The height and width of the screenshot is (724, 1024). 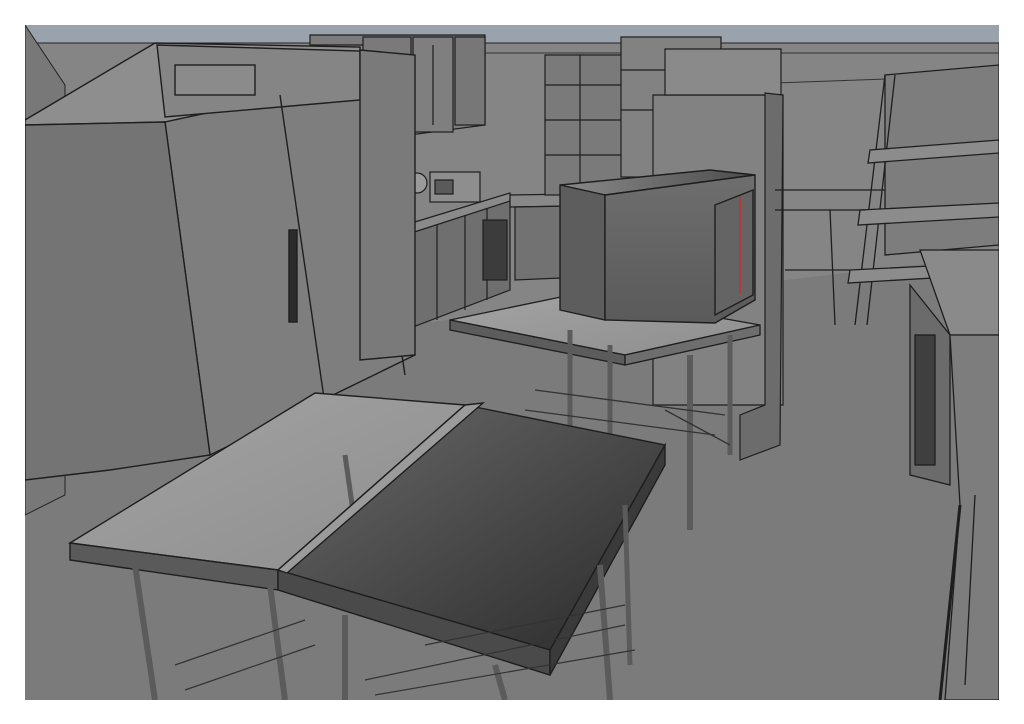 I want to click on tall-cabinet-top, so click(x=723, y=72).